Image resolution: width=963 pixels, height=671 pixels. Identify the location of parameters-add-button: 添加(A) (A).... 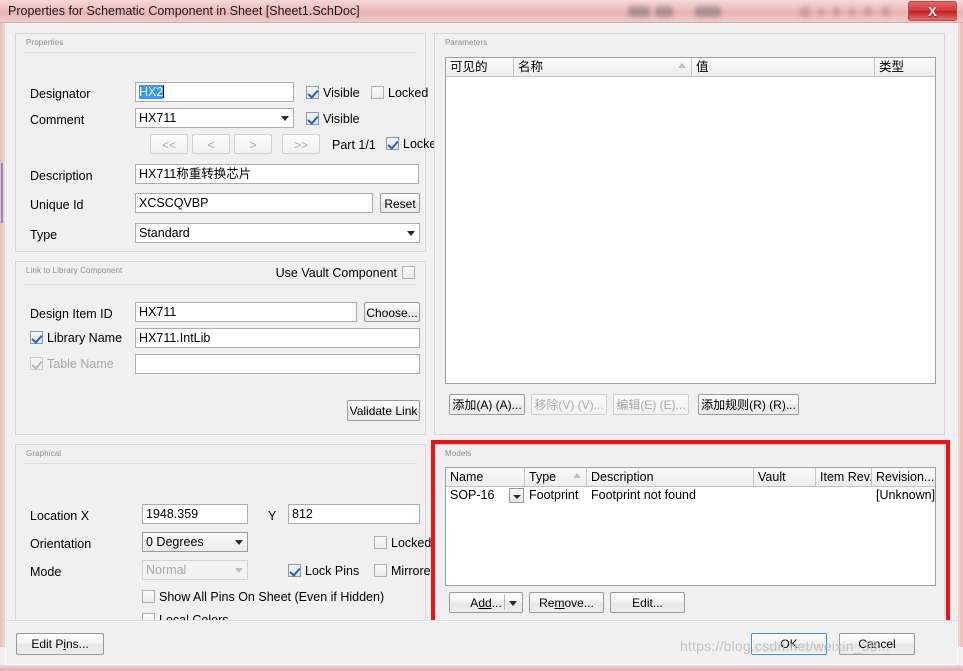
(487, 404).